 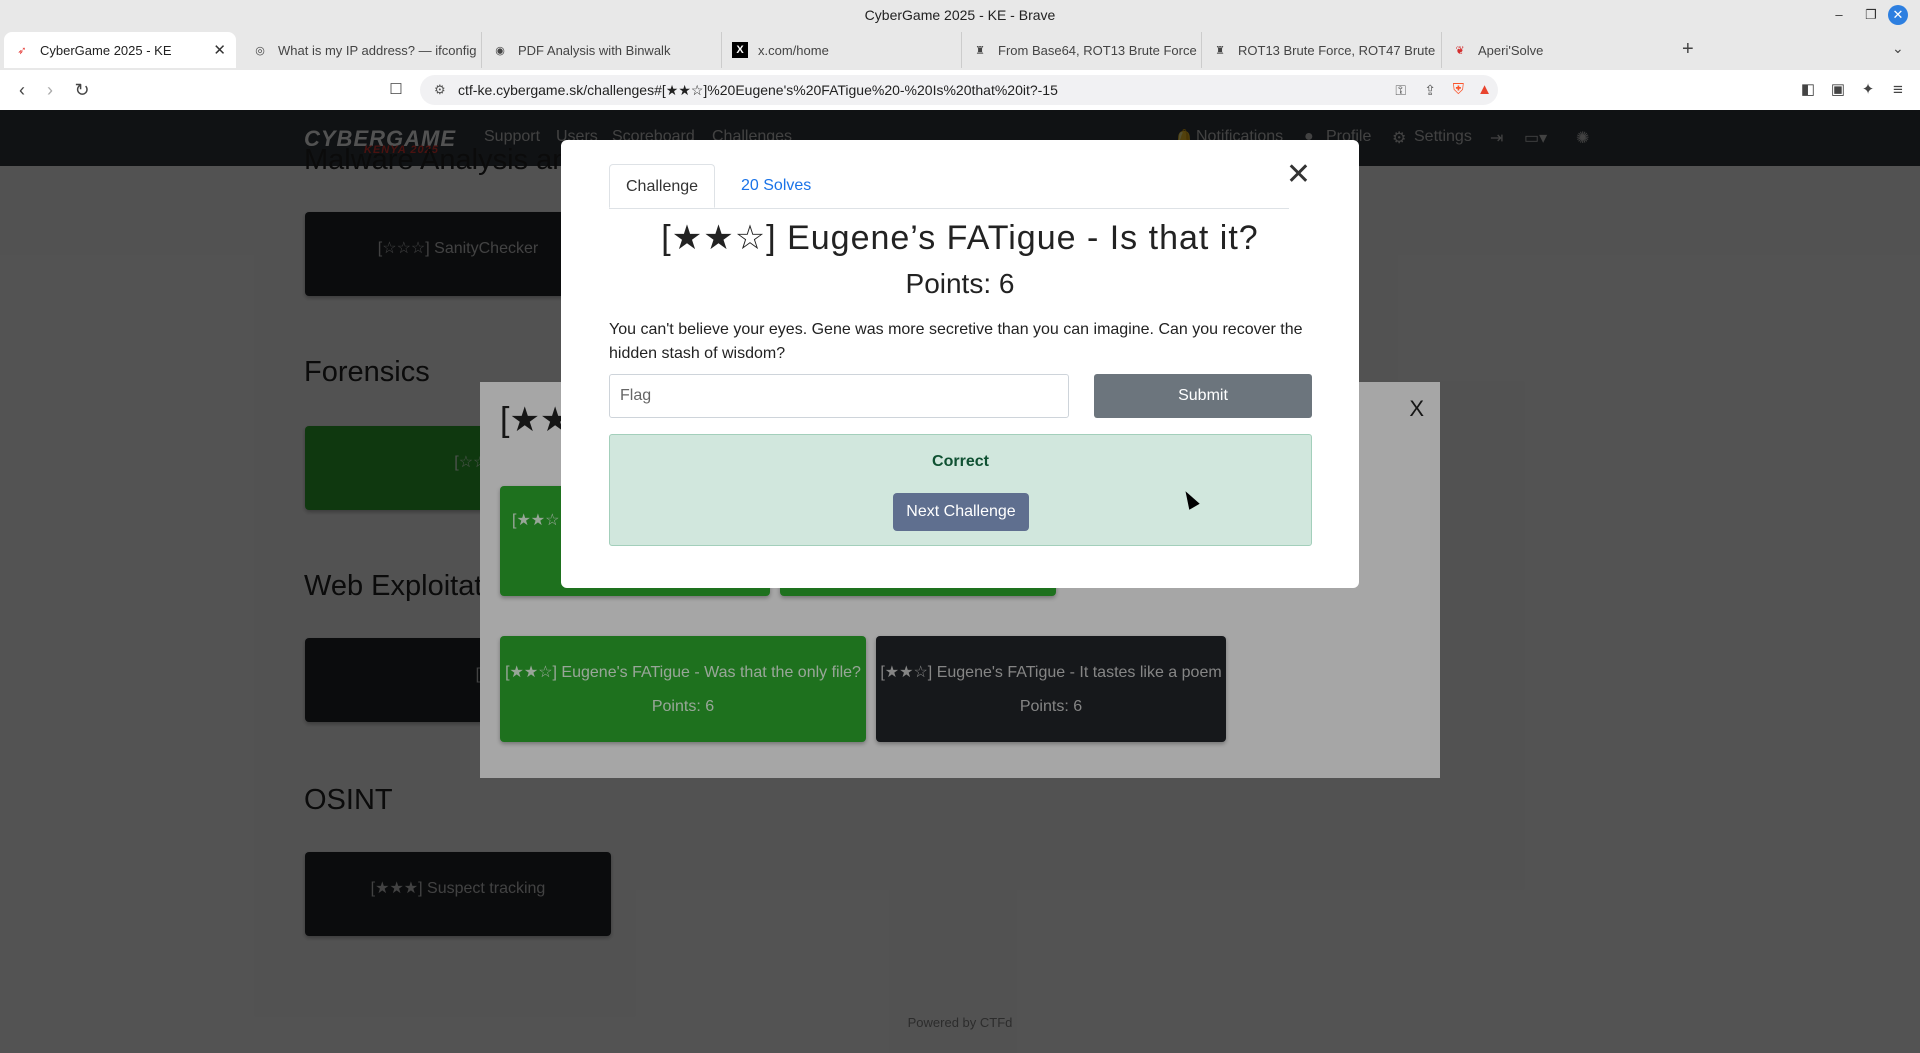 What do you see at coordinates (1868, 90) in the screenshot?
I see `leo-ai-icon: ✦` at bounding box center [1868, 90].